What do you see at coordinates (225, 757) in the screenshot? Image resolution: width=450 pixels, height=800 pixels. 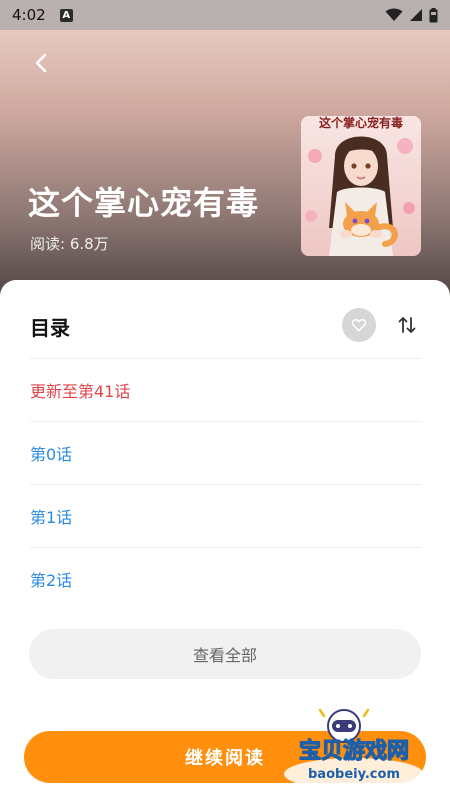 I see `continue-reading-button: 继续阅读` at bounding box center [225, 757].